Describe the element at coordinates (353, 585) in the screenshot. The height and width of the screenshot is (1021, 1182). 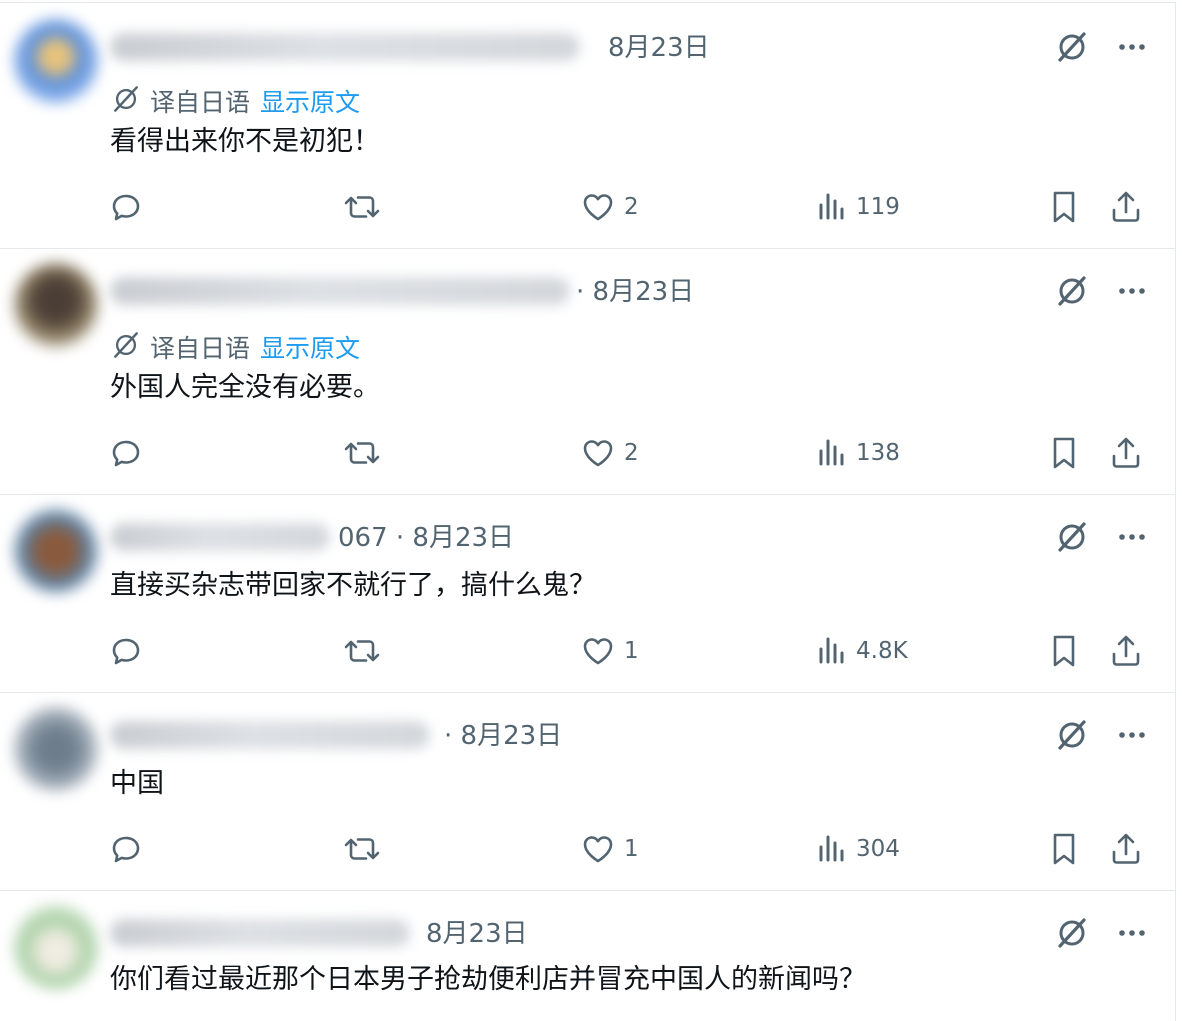
I see `reply-text: 直接买杂志带回家不就行了，搞什么鬼？` at that location.